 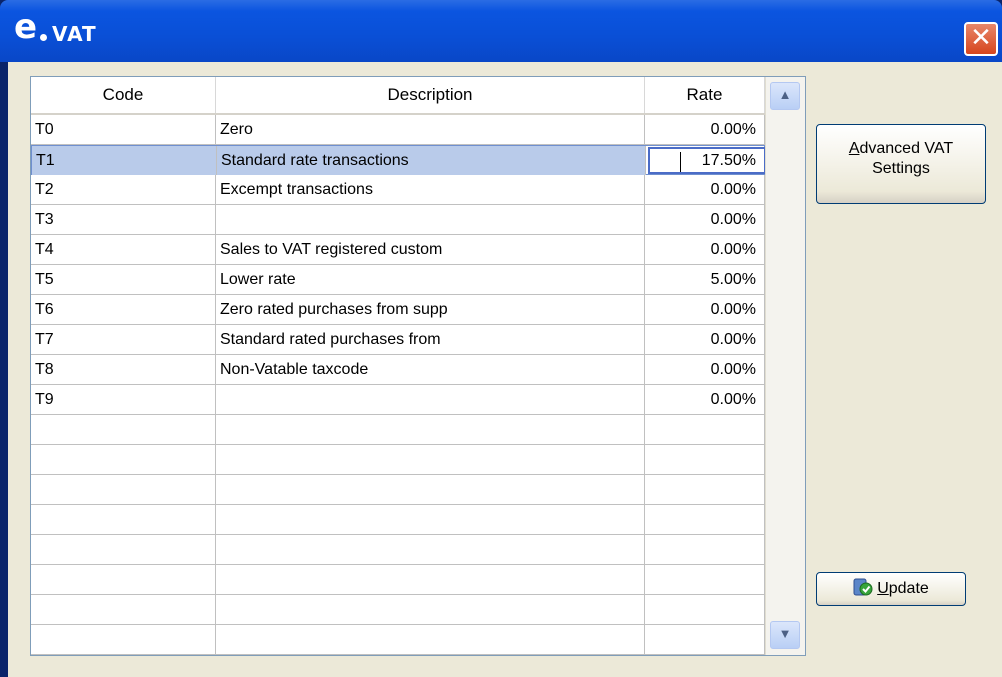 What do you see at coordinates (705, 95) in the screenshot?
I see `column-header-rate: Rate` at bounding box center [705, 95].